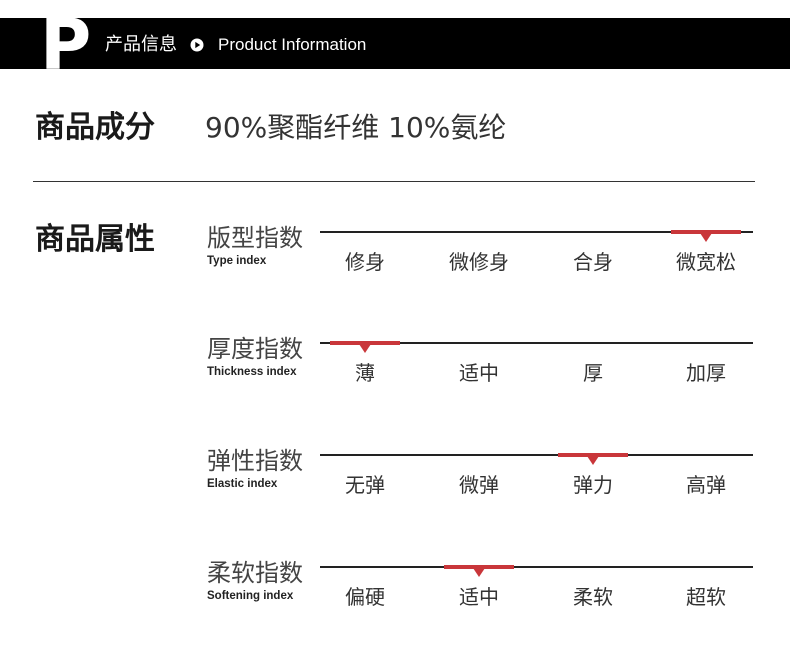 Image resolution: width=790 pixels, height=646 pixels. Describe the element at coordinates (365, 373) in the screenshot. I see `index-option: 薄` at that location.